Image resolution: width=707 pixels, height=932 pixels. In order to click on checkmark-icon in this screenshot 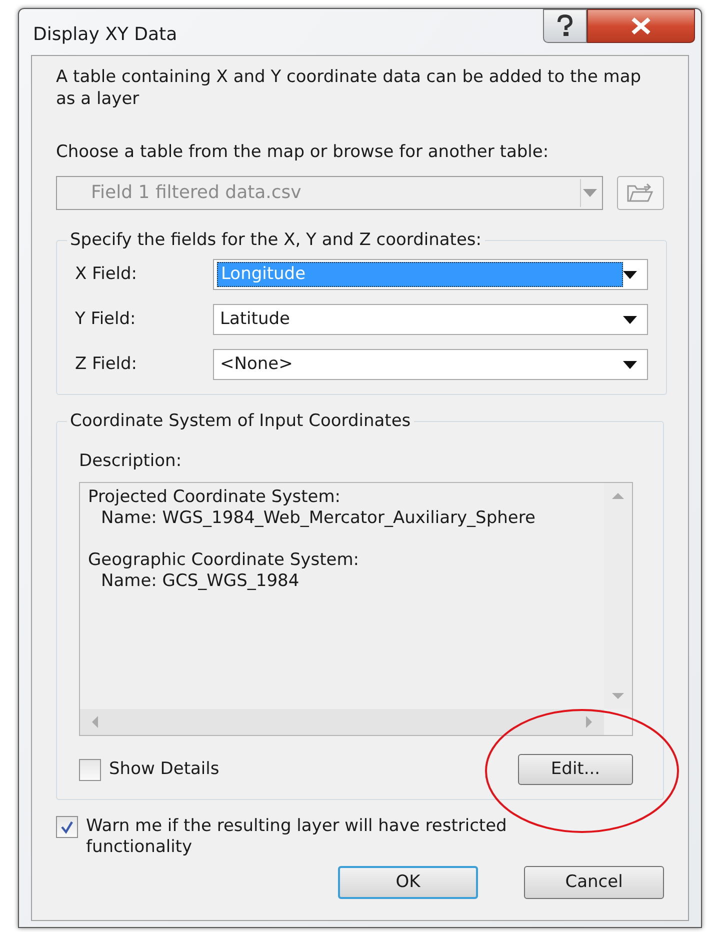, I will do `click(67, 827)`.